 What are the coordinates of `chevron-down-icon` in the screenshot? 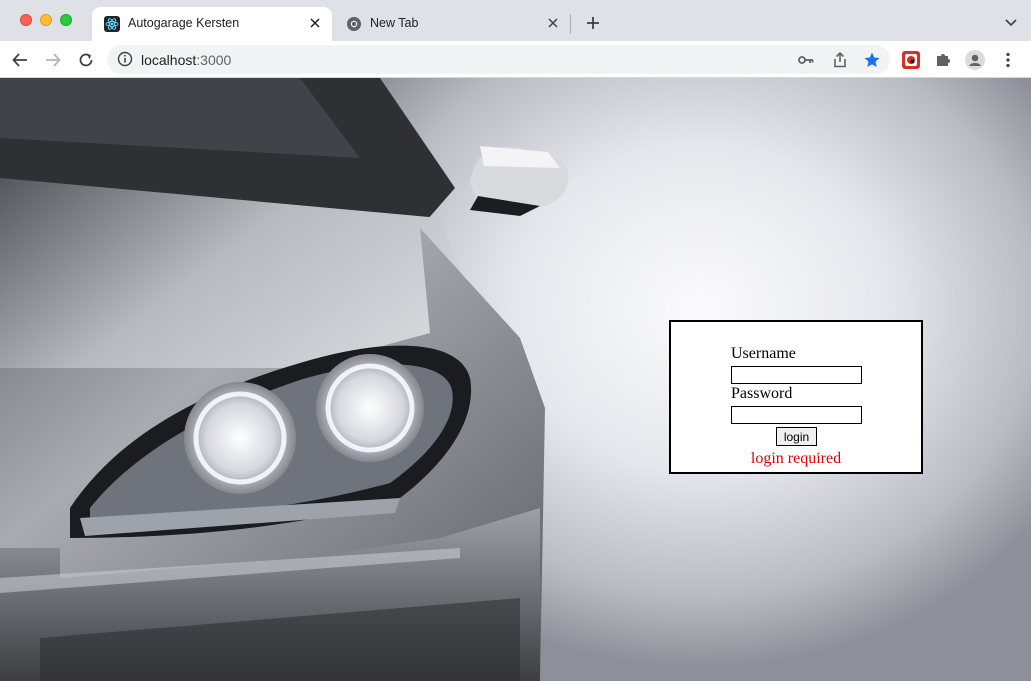 It's located at (1011, 22).